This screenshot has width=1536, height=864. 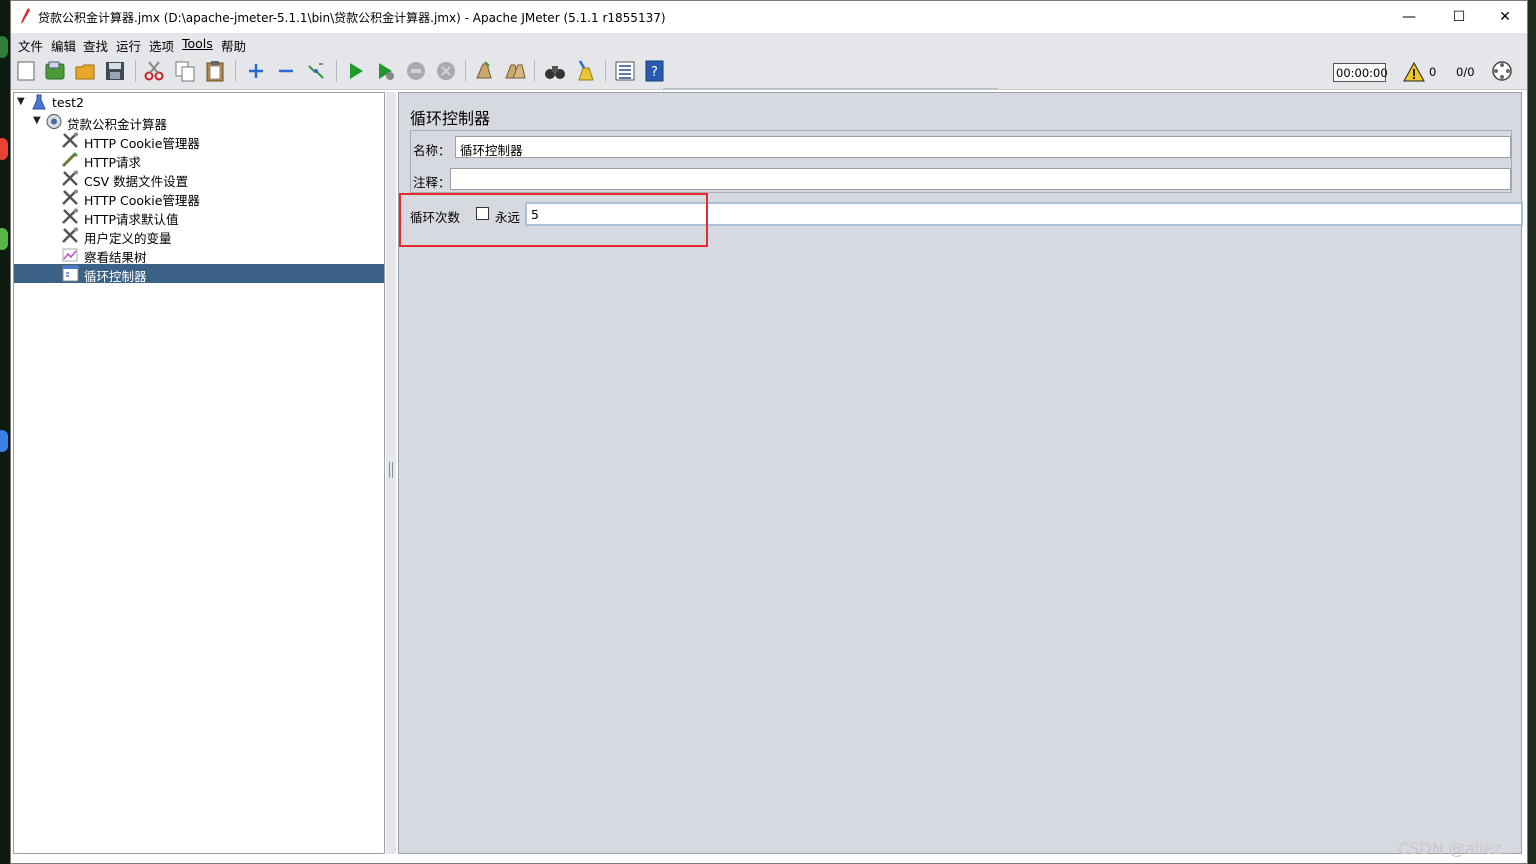 I want to click on reset-search-icon, so click(x=585, y=71).